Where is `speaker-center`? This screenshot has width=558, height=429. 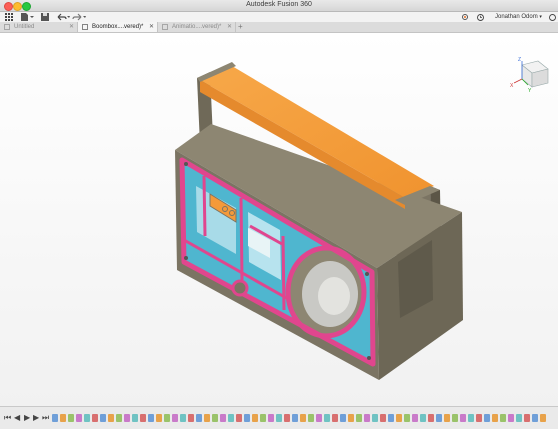
speaker-center is located at coordinates (334, 296).